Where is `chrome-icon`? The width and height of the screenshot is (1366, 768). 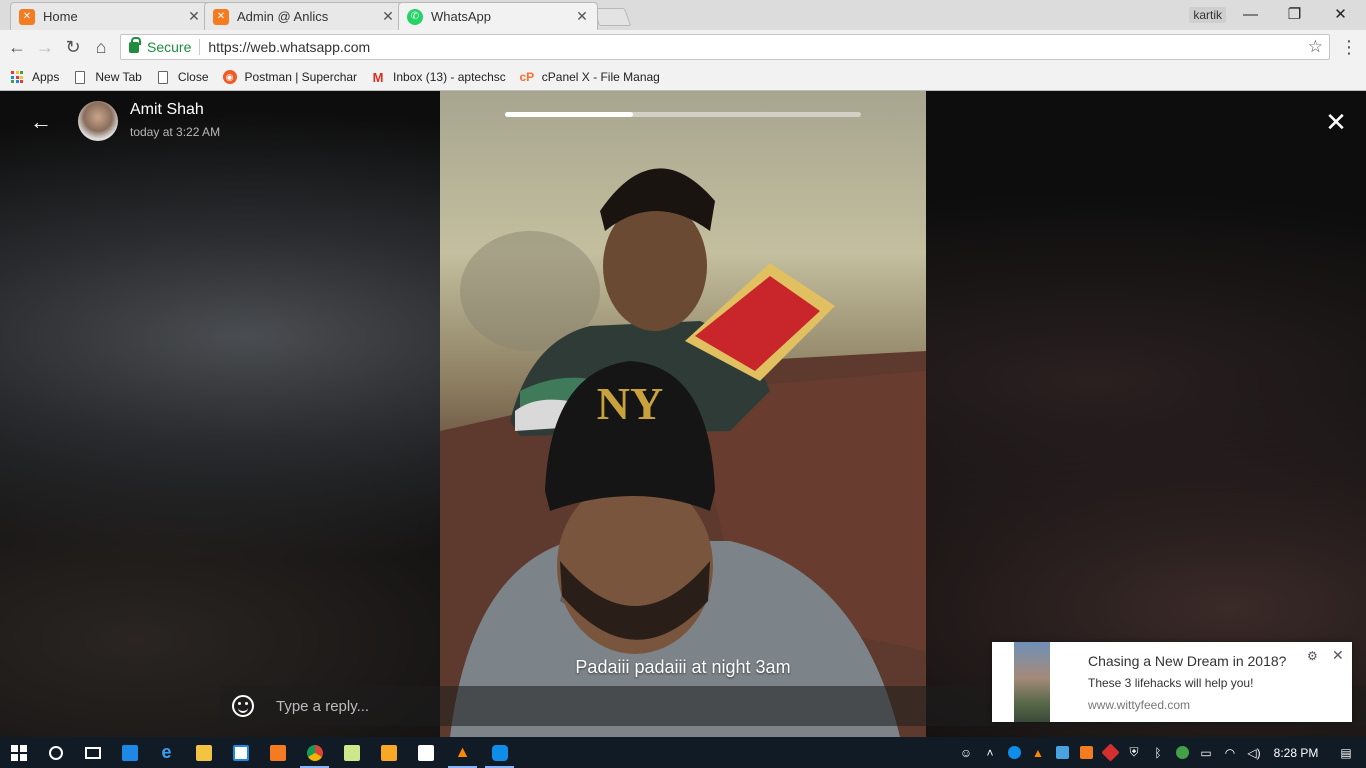
chrome-icon is located at coordinates (314, 752).